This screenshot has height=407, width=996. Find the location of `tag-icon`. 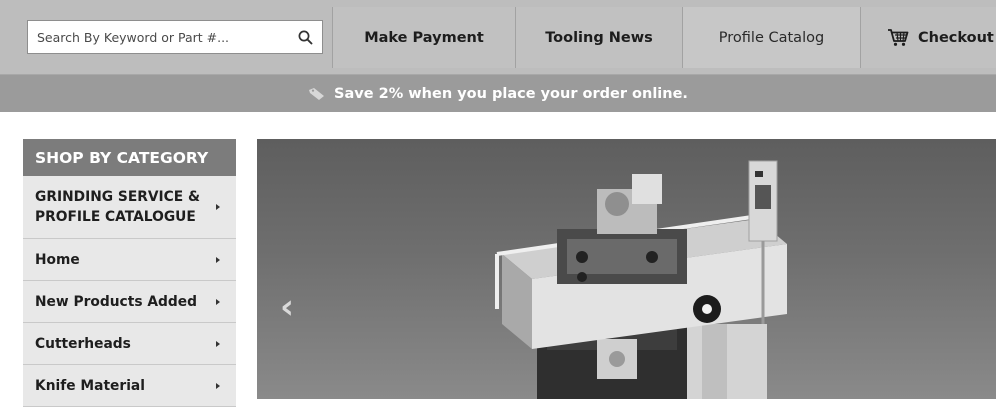

tag-icon is located at coordinates (317, 94).